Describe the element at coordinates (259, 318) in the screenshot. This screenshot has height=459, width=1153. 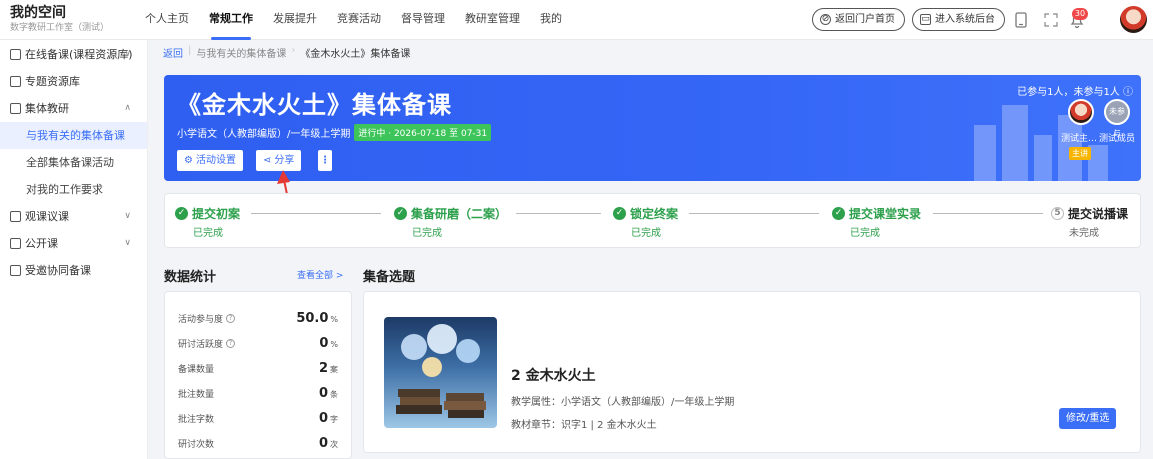
I see `stat-row: 活动参与度? 50.0%` at that location.